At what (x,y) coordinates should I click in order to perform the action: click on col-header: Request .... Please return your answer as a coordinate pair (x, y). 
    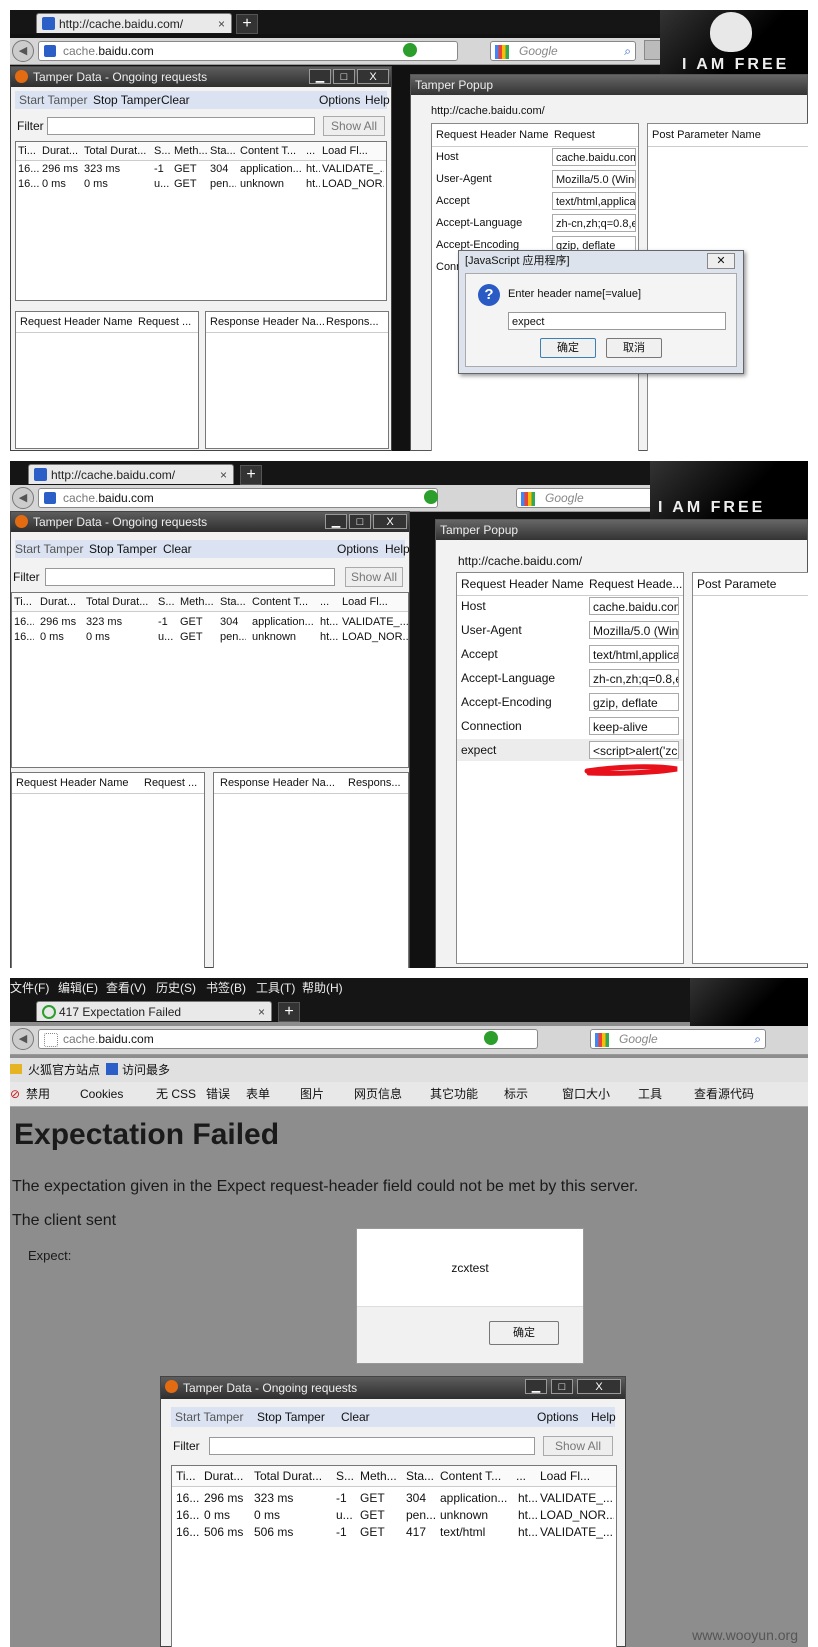
    Looking at the image, I should click on (164, 322).